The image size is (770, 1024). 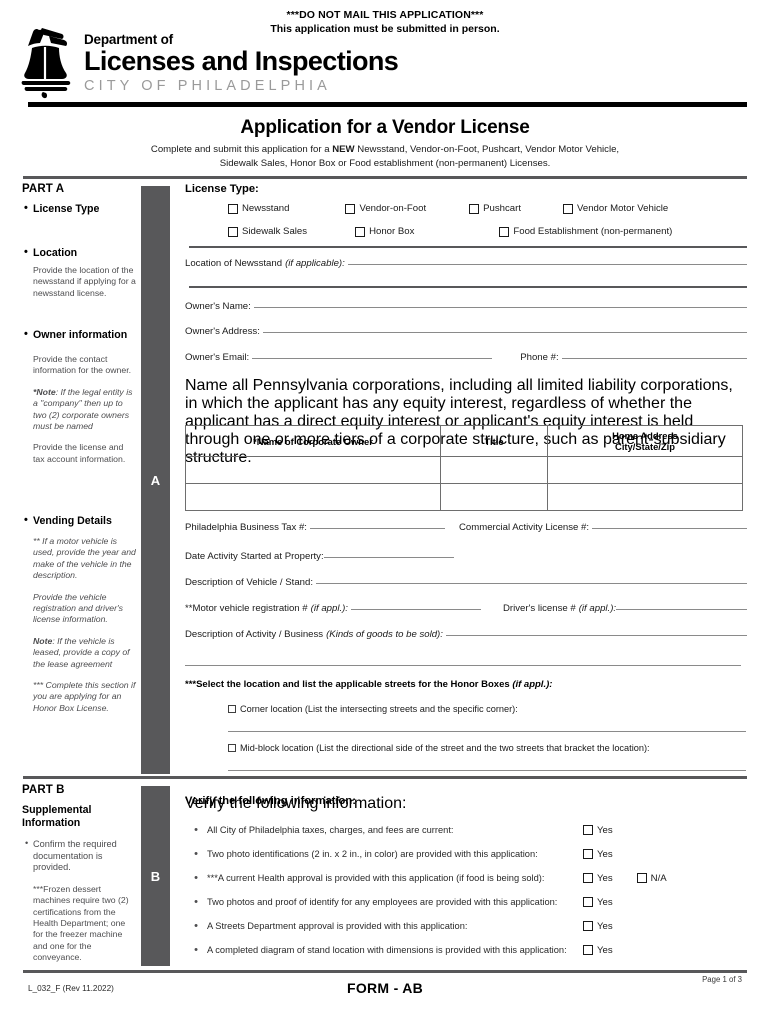 What do you see at coordinates (468, 287) in the screenshot?
I see `location-section-rule` at bounding box center [468, 287].